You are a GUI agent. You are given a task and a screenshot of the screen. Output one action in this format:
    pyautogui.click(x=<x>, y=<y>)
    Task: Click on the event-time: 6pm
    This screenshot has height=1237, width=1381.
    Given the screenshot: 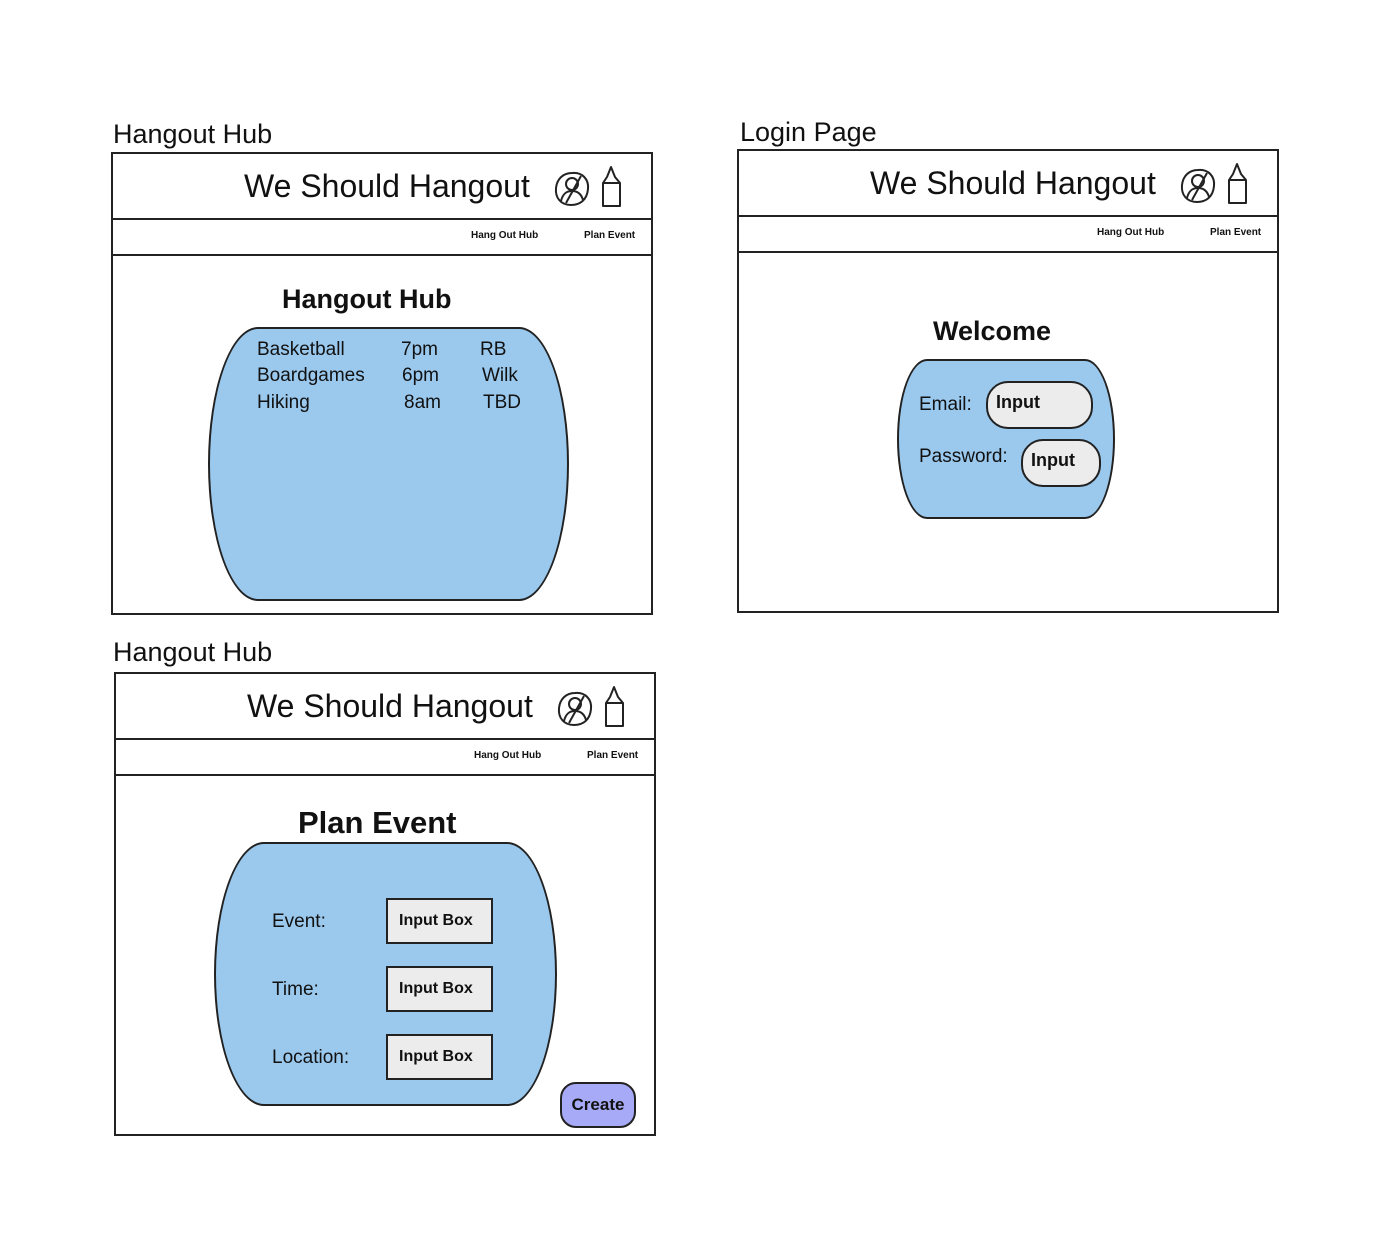 What is the action you would take?
    pyautogui.click(x=420, y=375)
    